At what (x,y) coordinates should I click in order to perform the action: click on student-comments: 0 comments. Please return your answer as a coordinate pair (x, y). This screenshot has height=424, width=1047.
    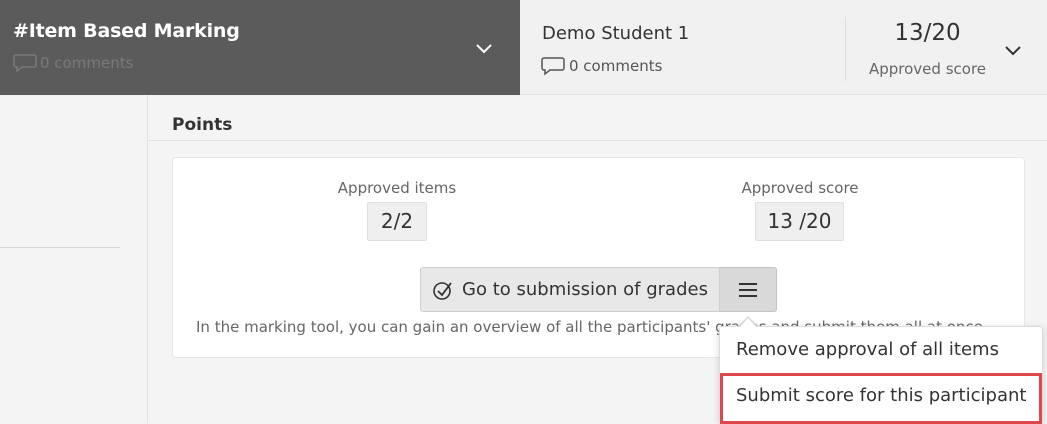
    Looking at the image, I should click on (601, 66).